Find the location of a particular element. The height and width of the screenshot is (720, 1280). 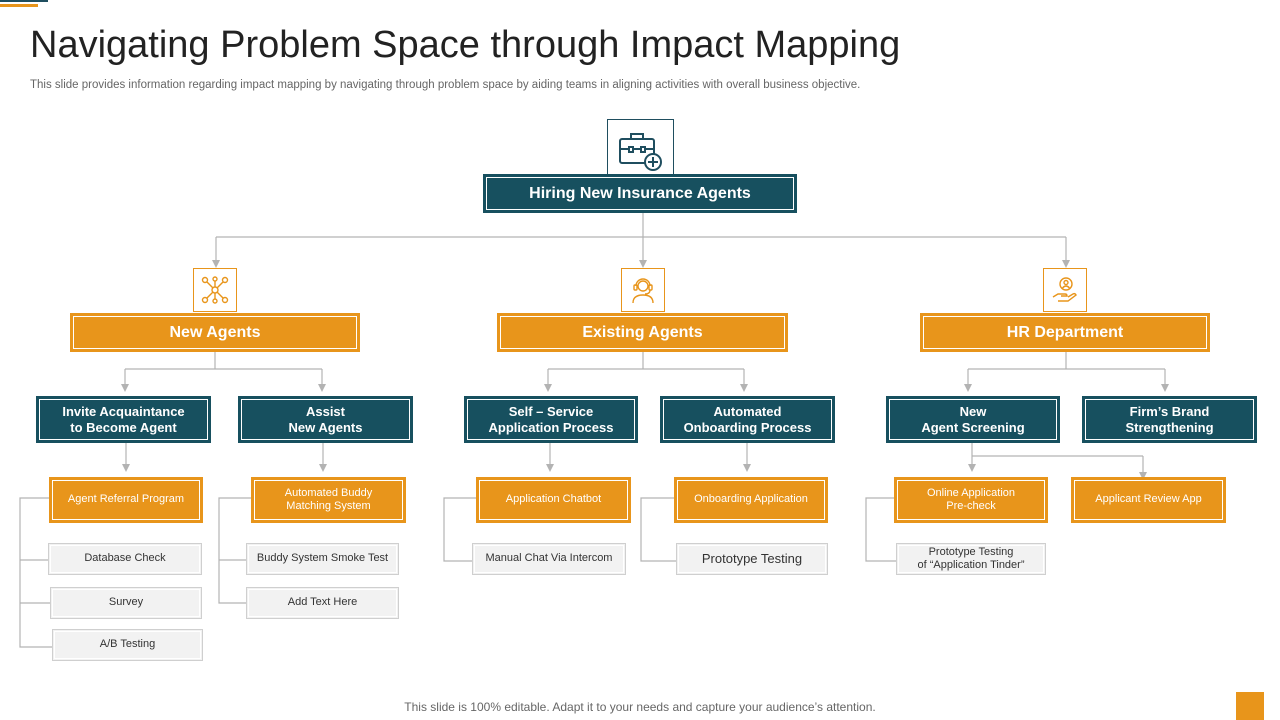

hand-user-icon is located at coordinates (1064, 289).